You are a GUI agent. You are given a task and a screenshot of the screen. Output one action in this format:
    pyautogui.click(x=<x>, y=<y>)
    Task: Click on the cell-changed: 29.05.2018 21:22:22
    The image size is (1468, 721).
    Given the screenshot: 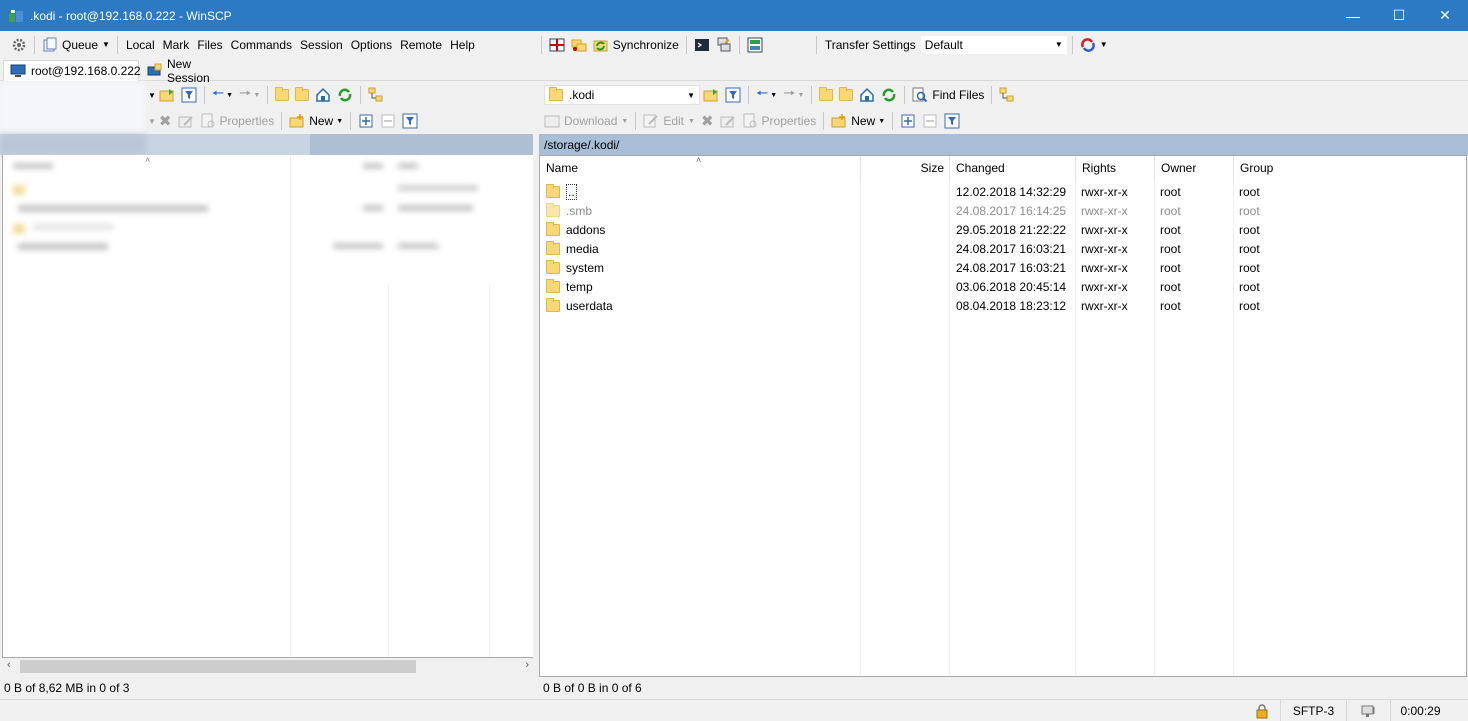 What is the action you would take?
    pyautogui.click(x=1011, y=229)
    